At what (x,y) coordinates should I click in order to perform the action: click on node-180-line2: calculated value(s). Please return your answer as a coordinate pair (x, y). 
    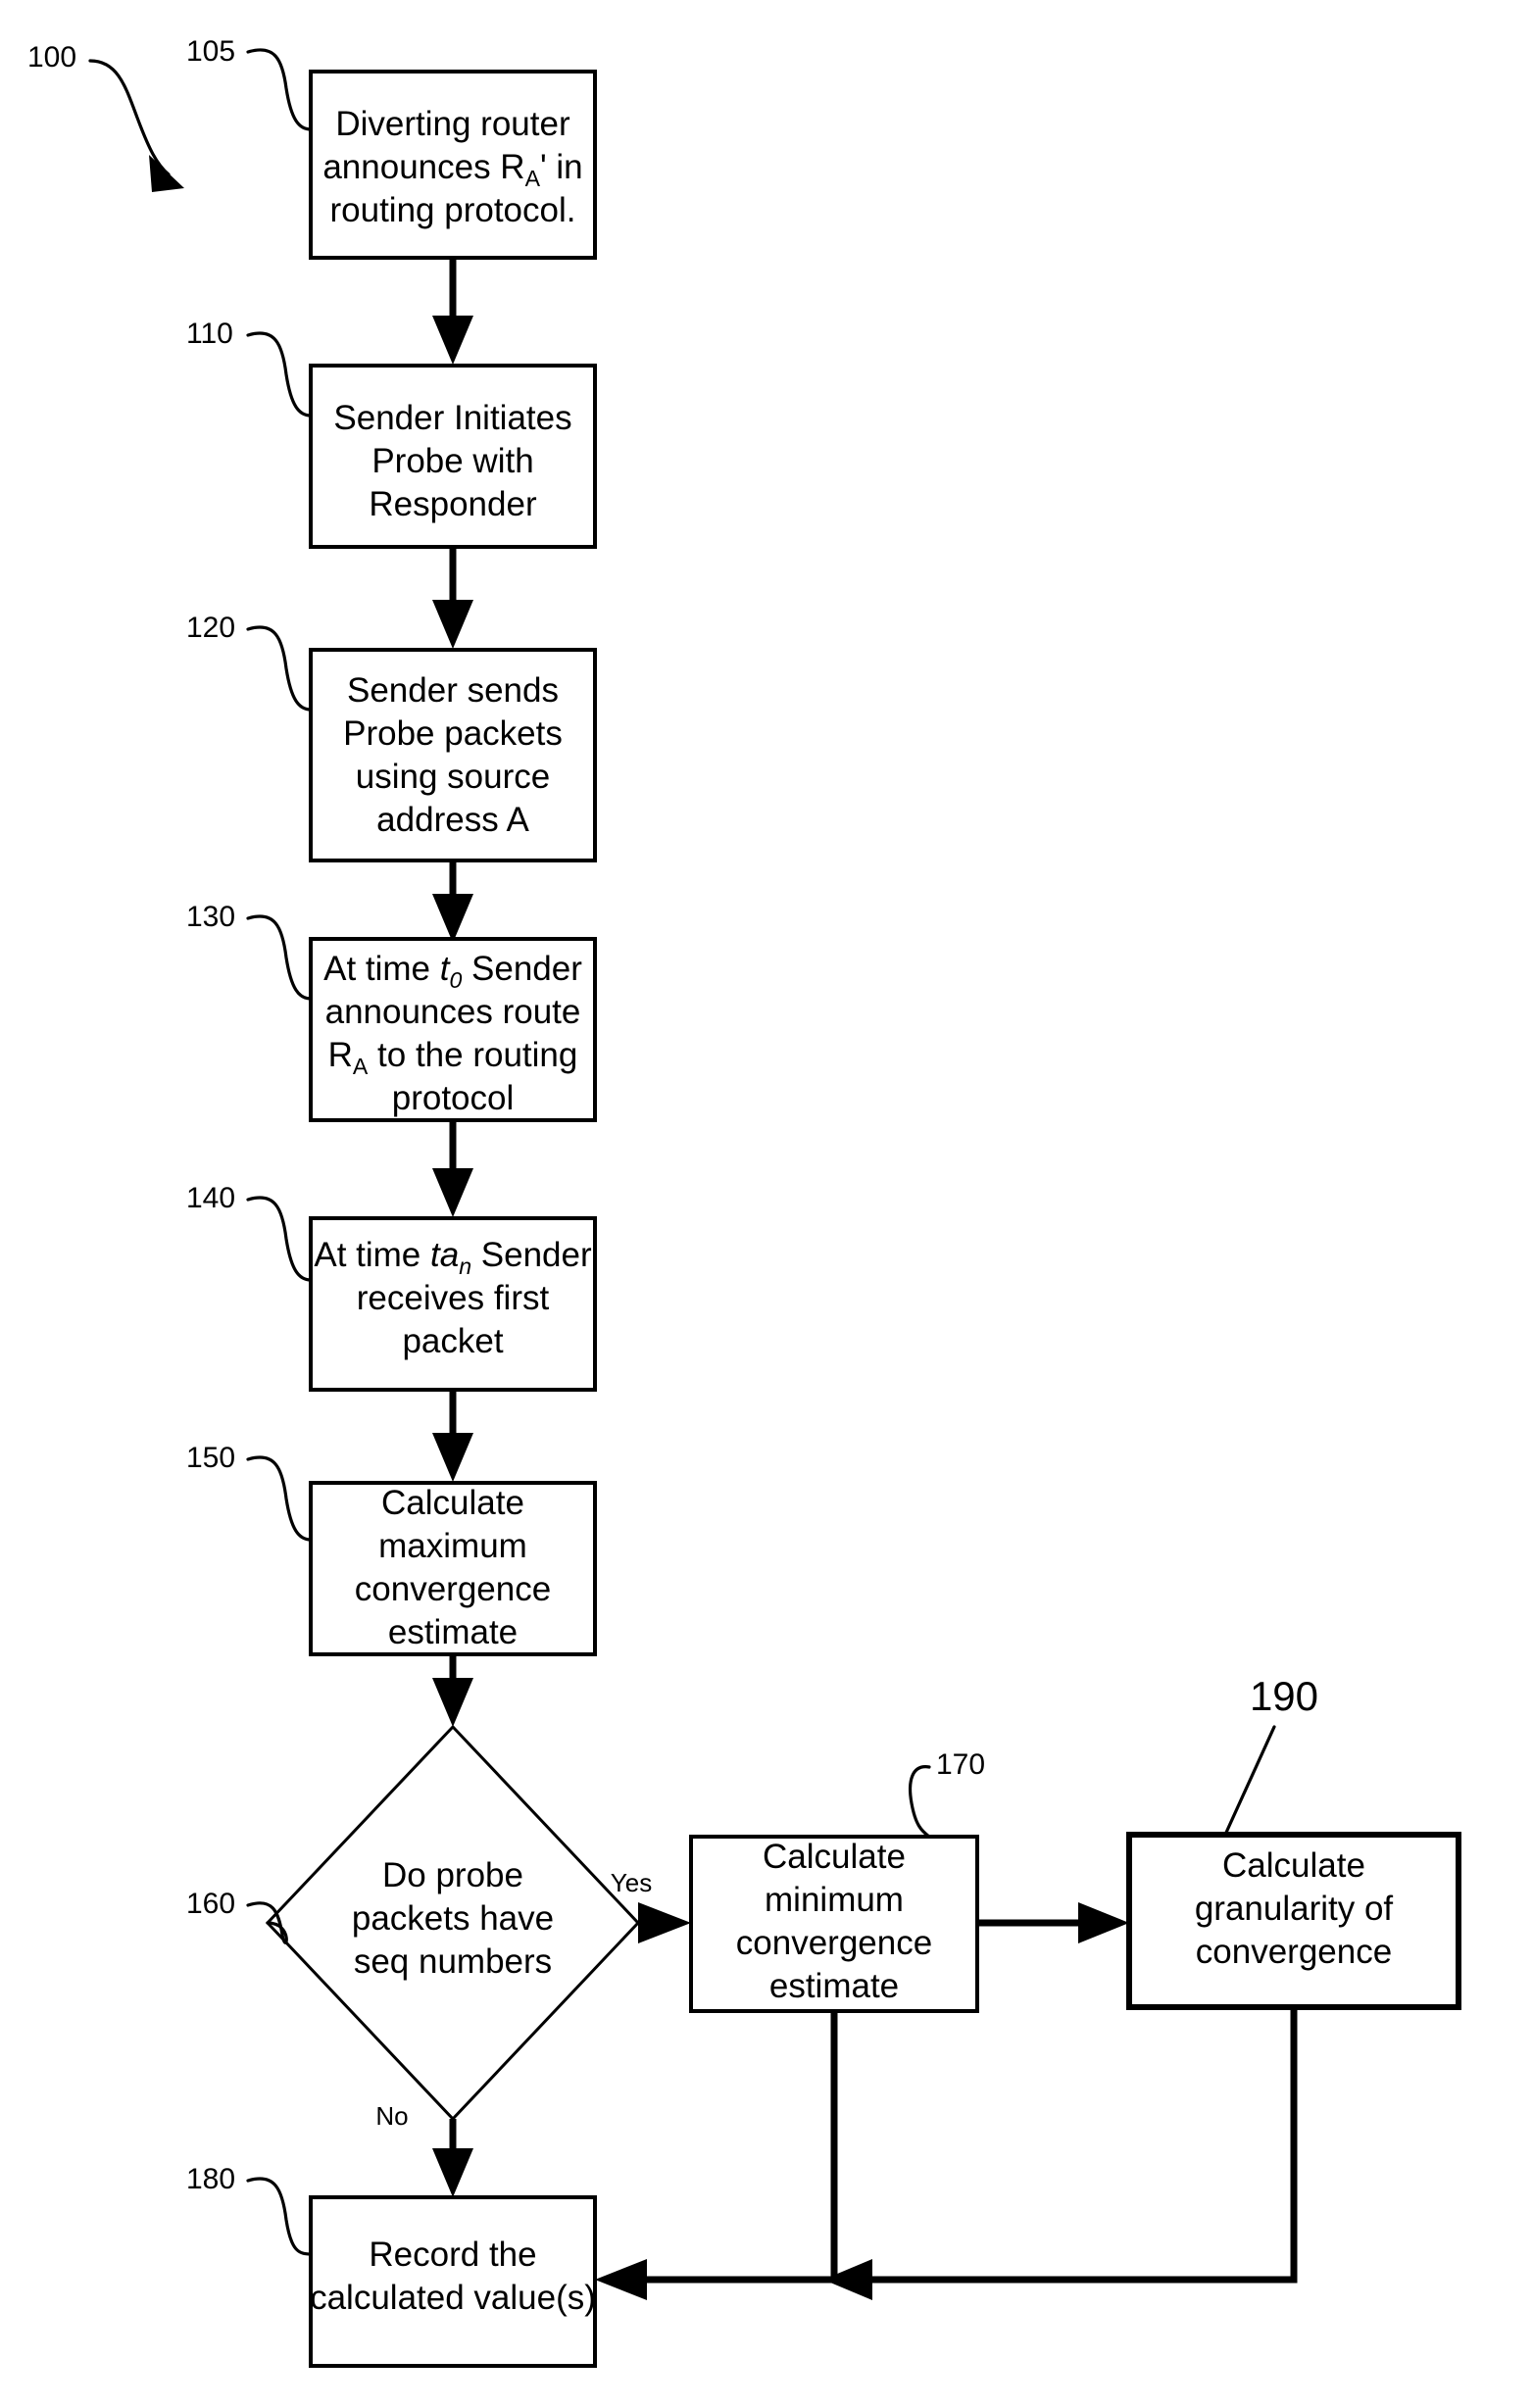
    Looking at the image, I should click on (453, 2298).